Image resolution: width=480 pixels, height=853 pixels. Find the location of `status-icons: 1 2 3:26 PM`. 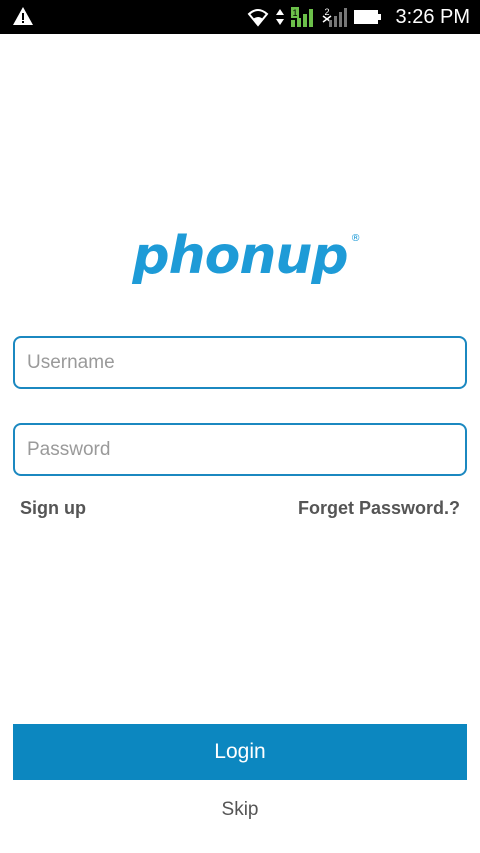

status-icons: 1 2 3:26 PM is located at coordinates (358, 17).